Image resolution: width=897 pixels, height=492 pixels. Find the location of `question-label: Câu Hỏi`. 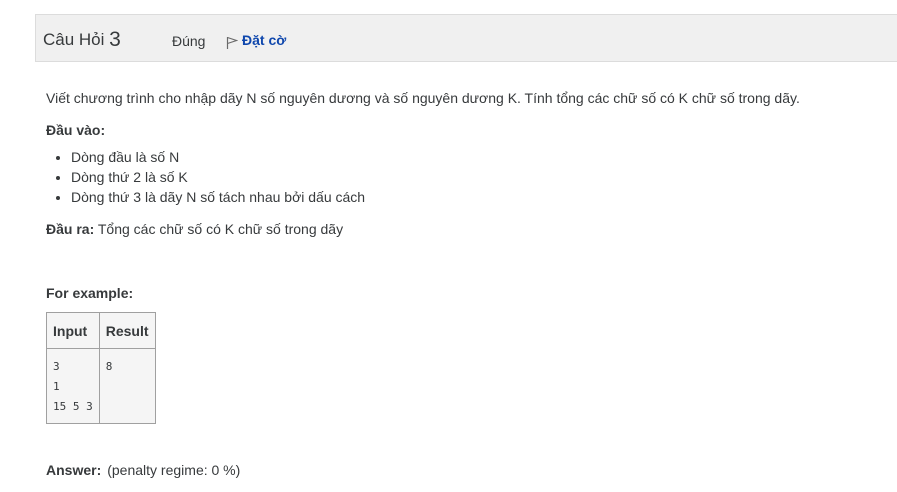

question-label: Câu Hỏi is located at coordinates (74, 39).